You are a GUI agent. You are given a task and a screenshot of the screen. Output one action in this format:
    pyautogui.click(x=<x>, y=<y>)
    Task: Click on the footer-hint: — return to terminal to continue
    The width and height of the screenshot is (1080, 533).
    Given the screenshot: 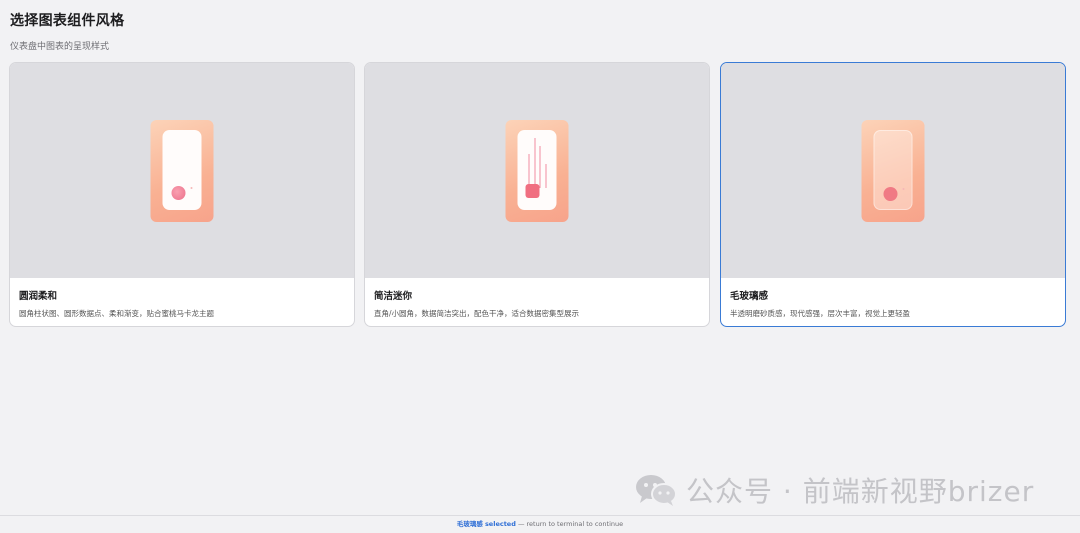 What is the action you would take?
    pyautogui.click(x=569, y=524)
    